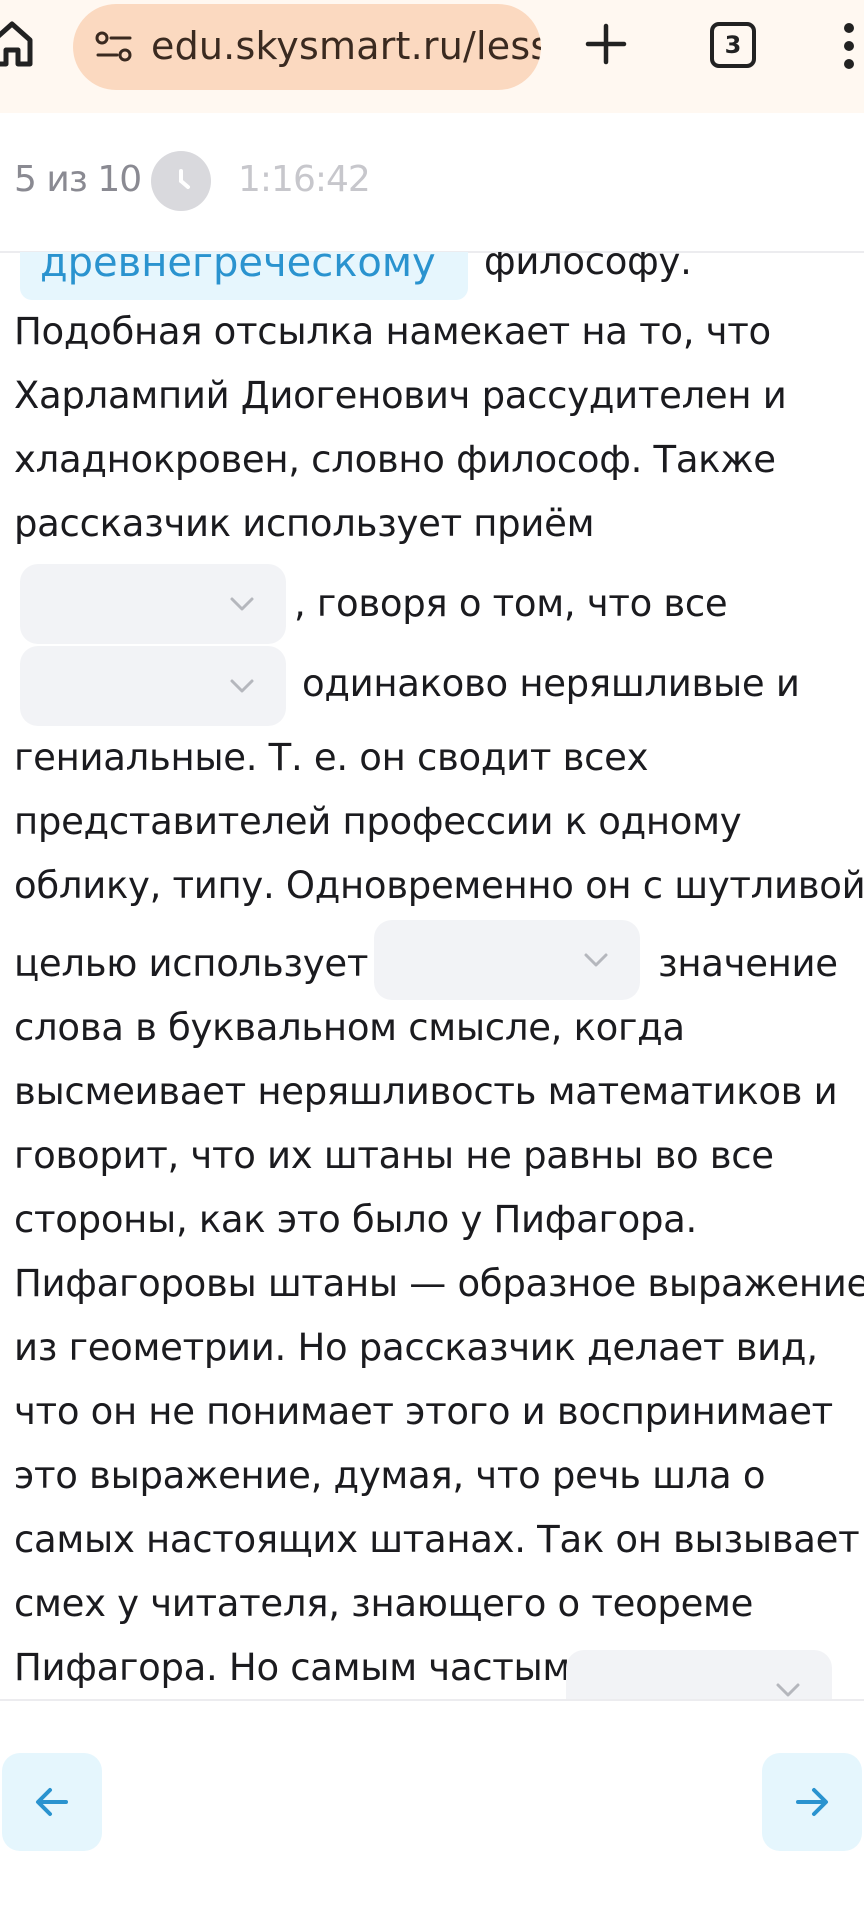 The image size is (864, 1922). Describe the element at coordinates (355, 1219) in the screenshot. I see `text-line: стороны, как это было у Пифагора.` at that location.